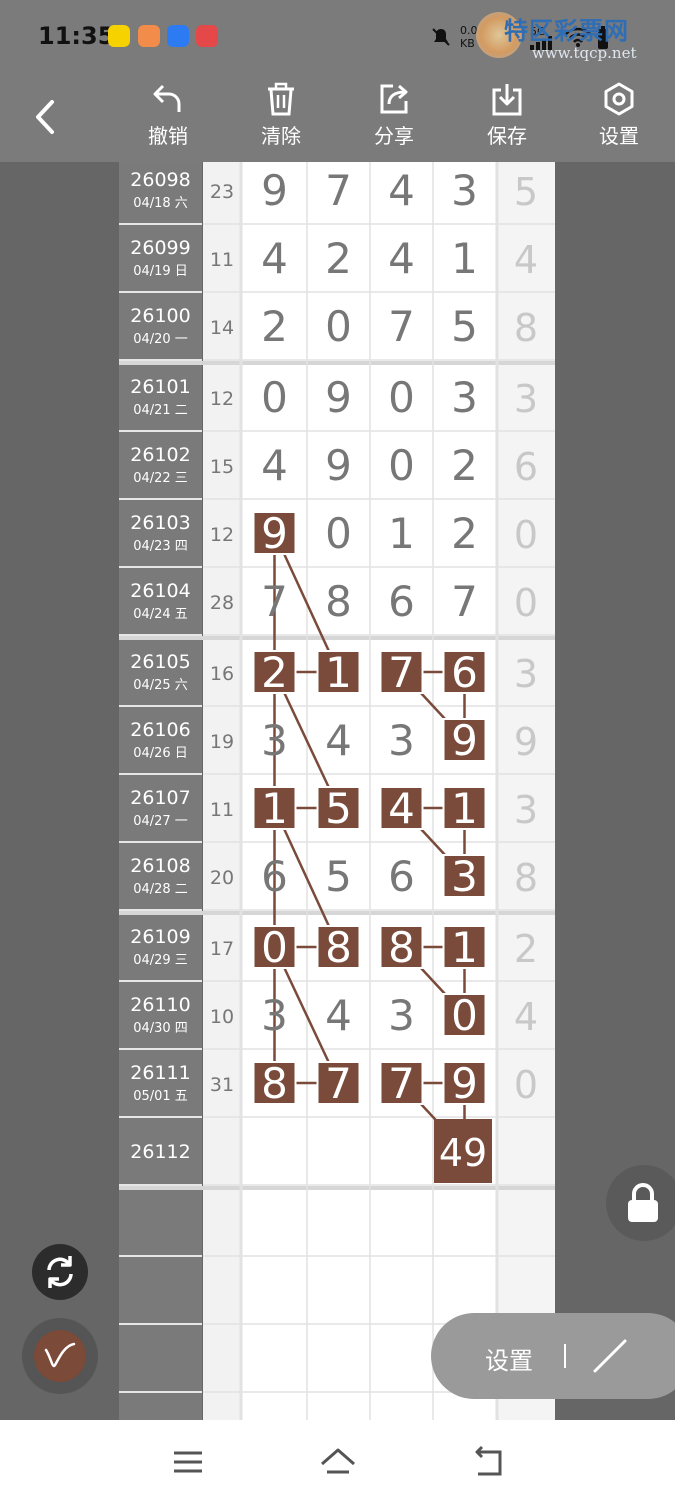  I want to click on share-label: 分享, so click(394, 136).